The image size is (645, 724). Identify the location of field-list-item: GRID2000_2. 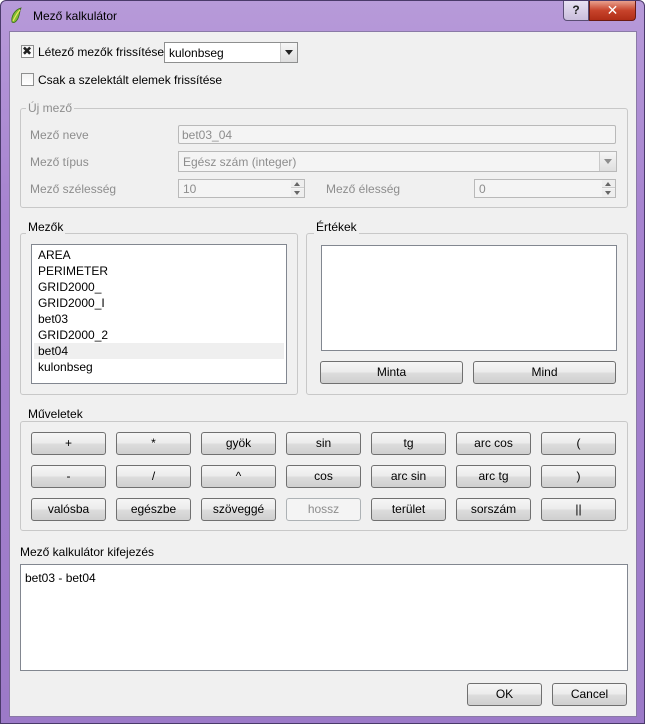
(159, 335).